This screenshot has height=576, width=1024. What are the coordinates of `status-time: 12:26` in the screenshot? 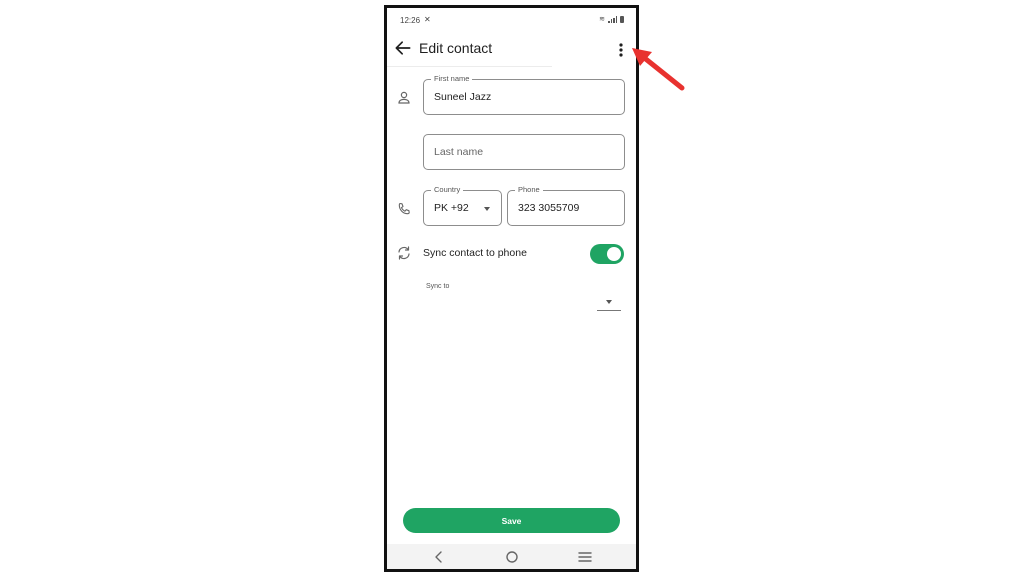 It's located at (410, 20).